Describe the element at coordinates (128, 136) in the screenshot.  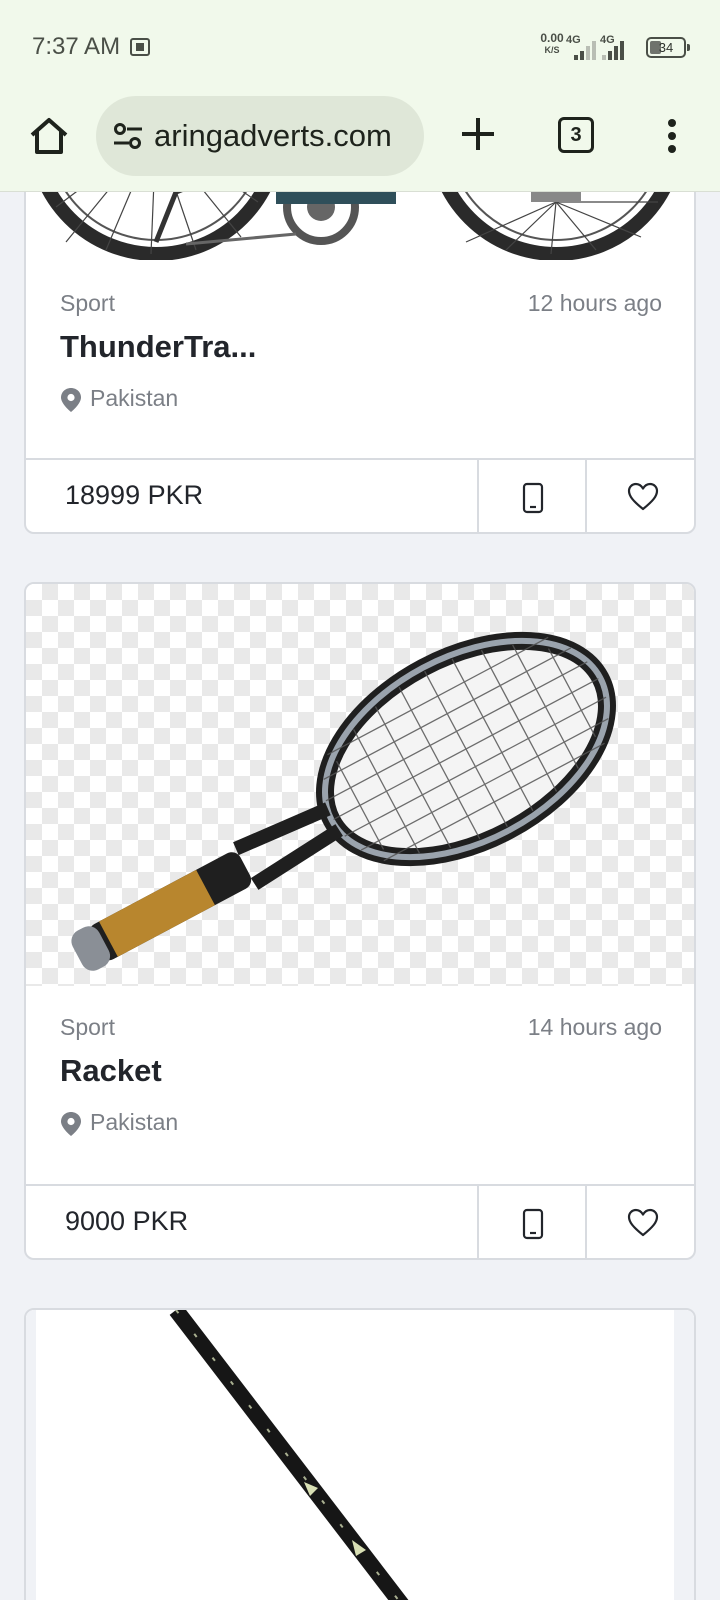
I see `tune-icon` at that location.